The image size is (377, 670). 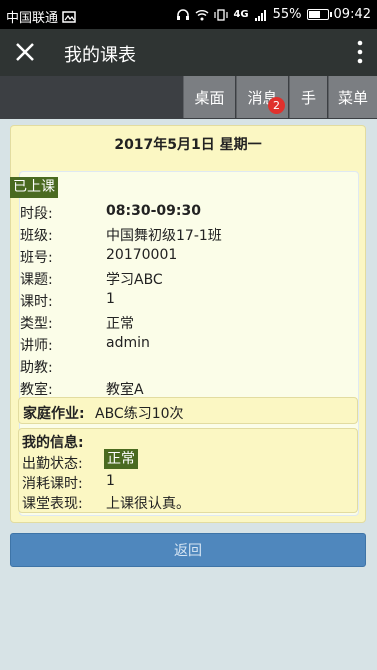 I want to click on field-value: 1, so click(x=110, y=299).